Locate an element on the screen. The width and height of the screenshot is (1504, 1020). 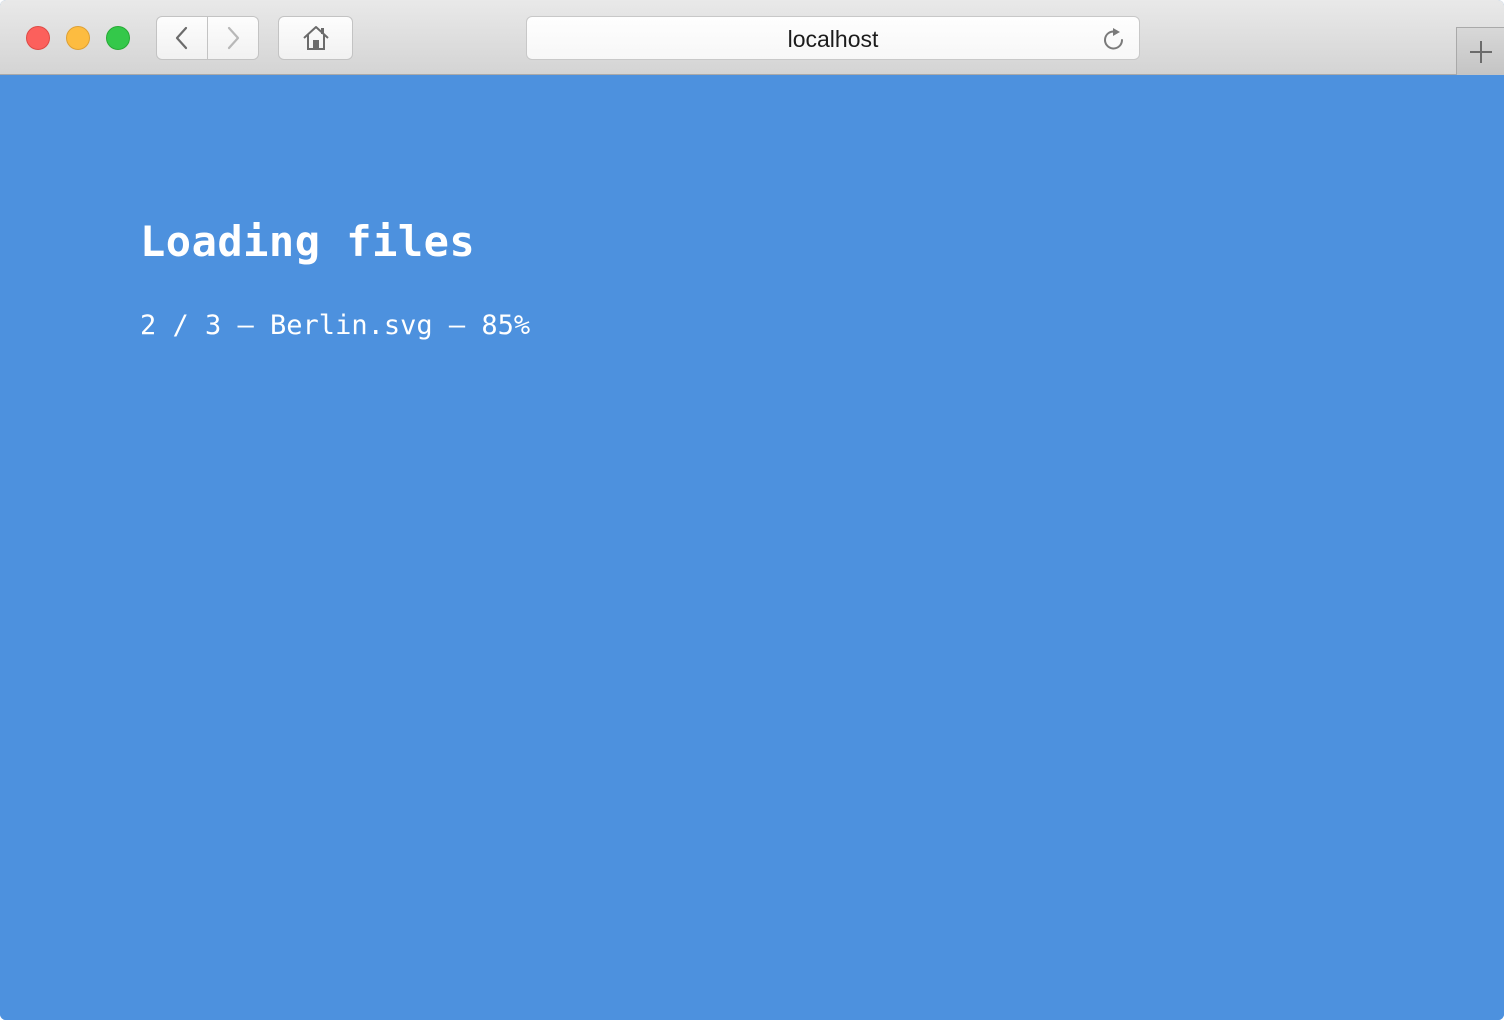
minimize-window-button is located at coordinates (78, 38).